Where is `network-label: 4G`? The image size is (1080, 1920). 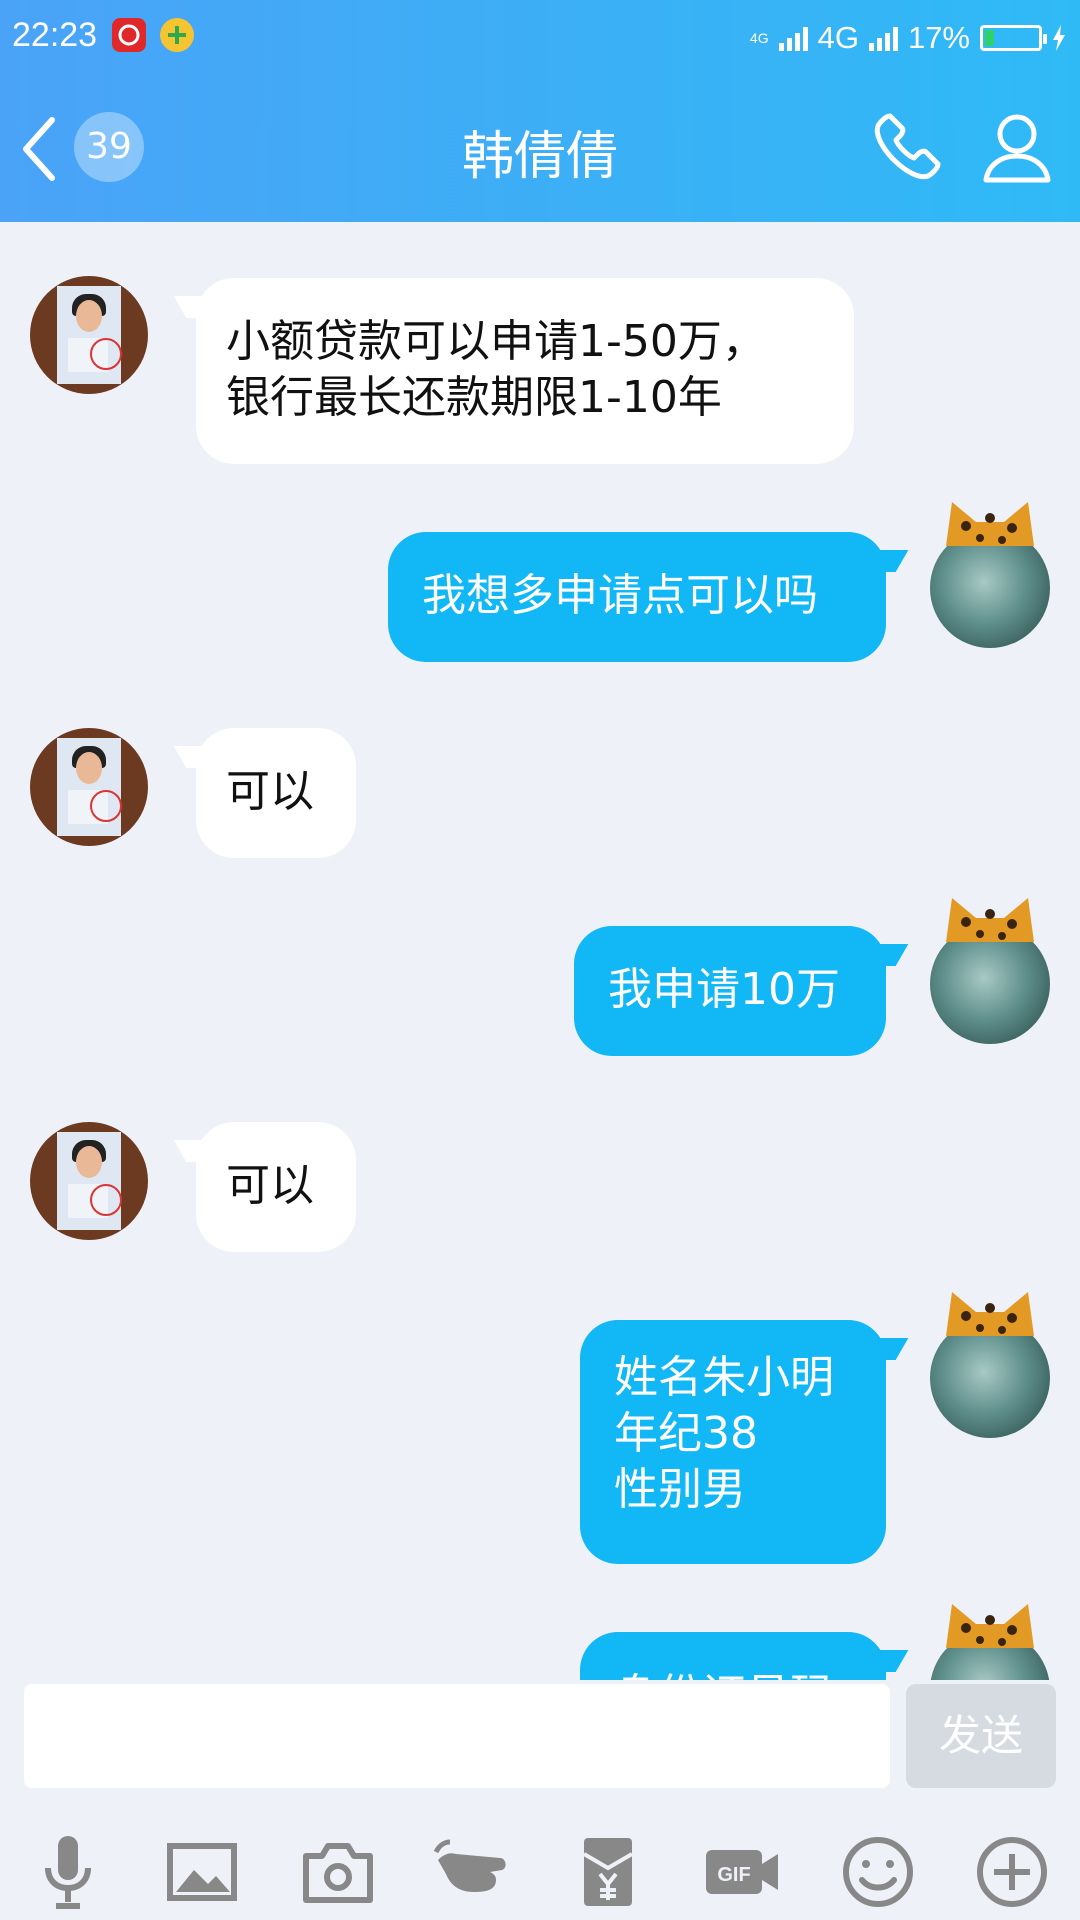
network-label: 4G is located at coordinates (838, 37).